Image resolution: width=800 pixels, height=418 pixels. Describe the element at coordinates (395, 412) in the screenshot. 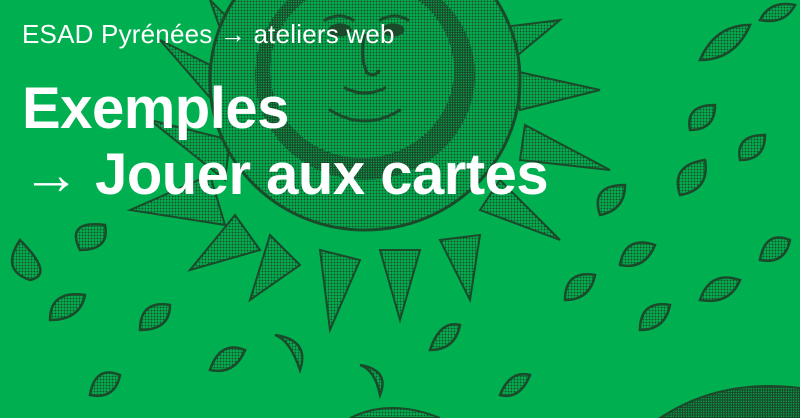

I see `ground-mound-left` at that location.